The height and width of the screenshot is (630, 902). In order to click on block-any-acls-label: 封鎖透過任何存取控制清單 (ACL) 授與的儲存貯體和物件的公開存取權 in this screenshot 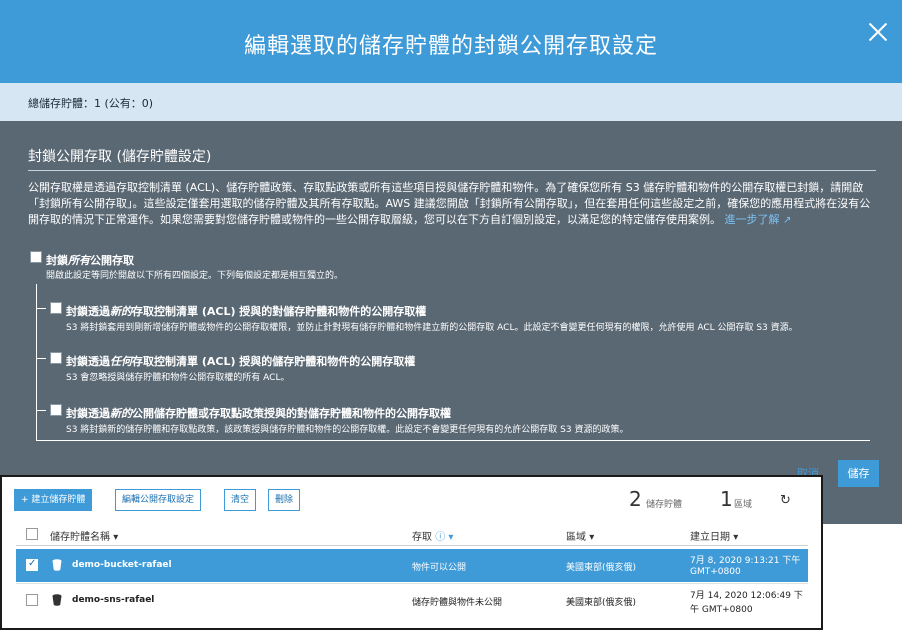, I will do `click(241, 361)`.